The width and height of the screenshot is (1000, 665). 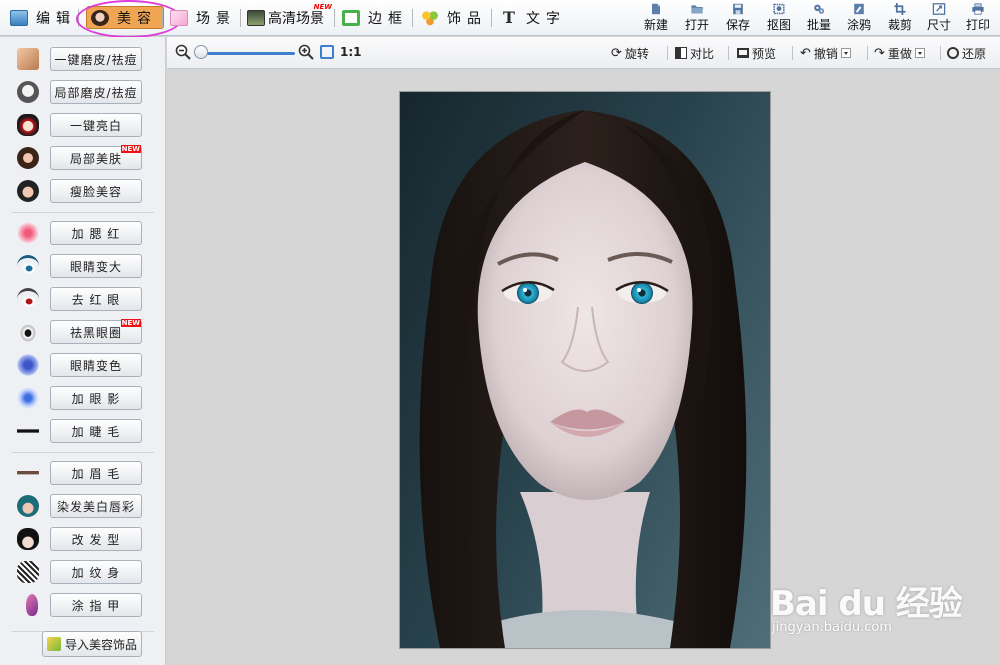 I want to click on new-file-icon, so click(x=656, y=9).